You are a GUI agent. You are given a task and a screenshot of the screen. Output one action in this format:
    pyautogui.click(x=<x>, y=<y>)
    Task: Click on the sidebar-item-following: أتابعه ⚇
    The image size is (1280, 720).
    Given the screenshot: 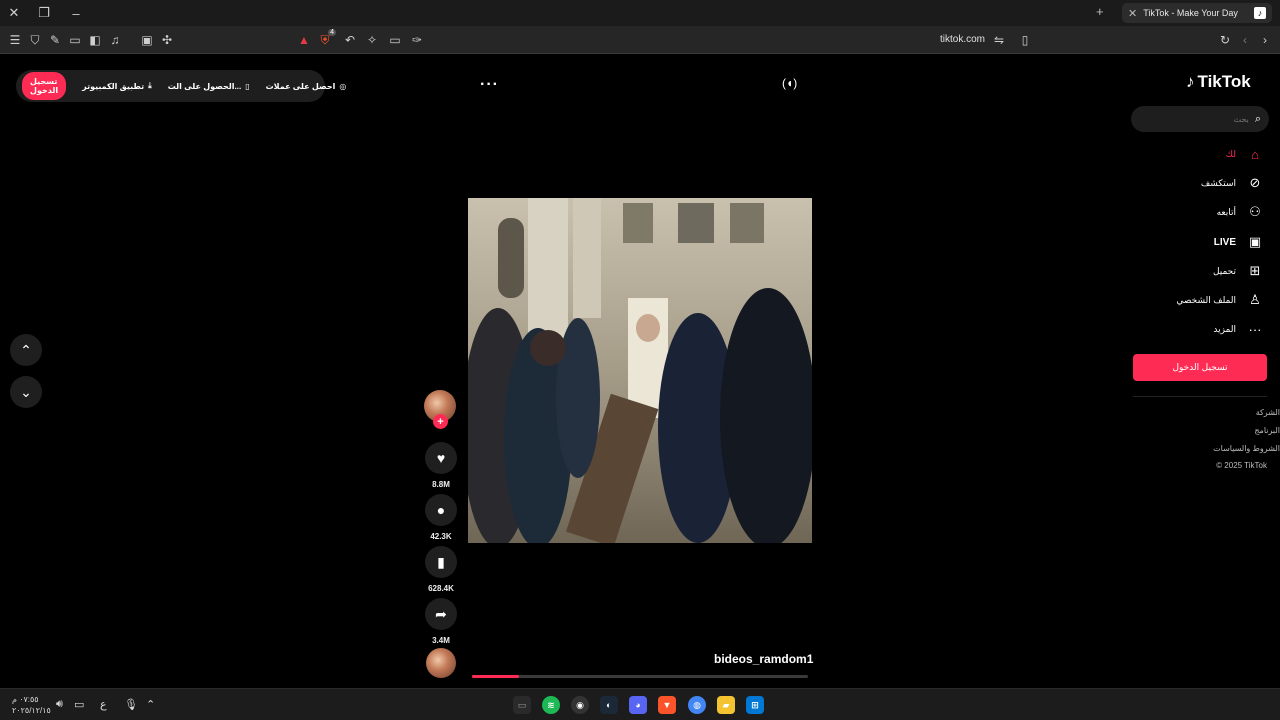 What is the action you would take?
    pyautogui.click(x=1240, y=212)
    